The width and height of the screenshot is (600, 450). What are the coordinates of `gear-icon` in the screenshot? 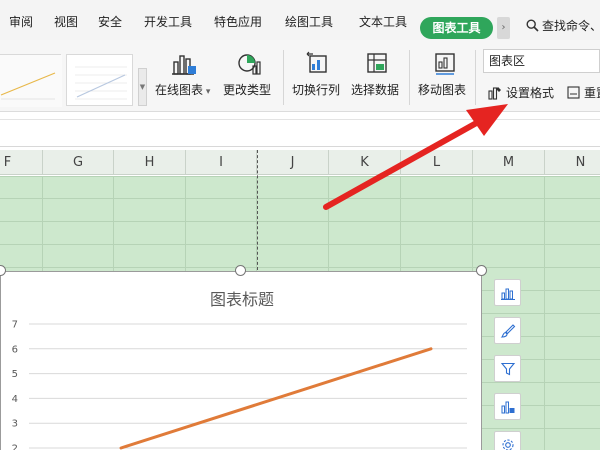 It's located at (507, 444).